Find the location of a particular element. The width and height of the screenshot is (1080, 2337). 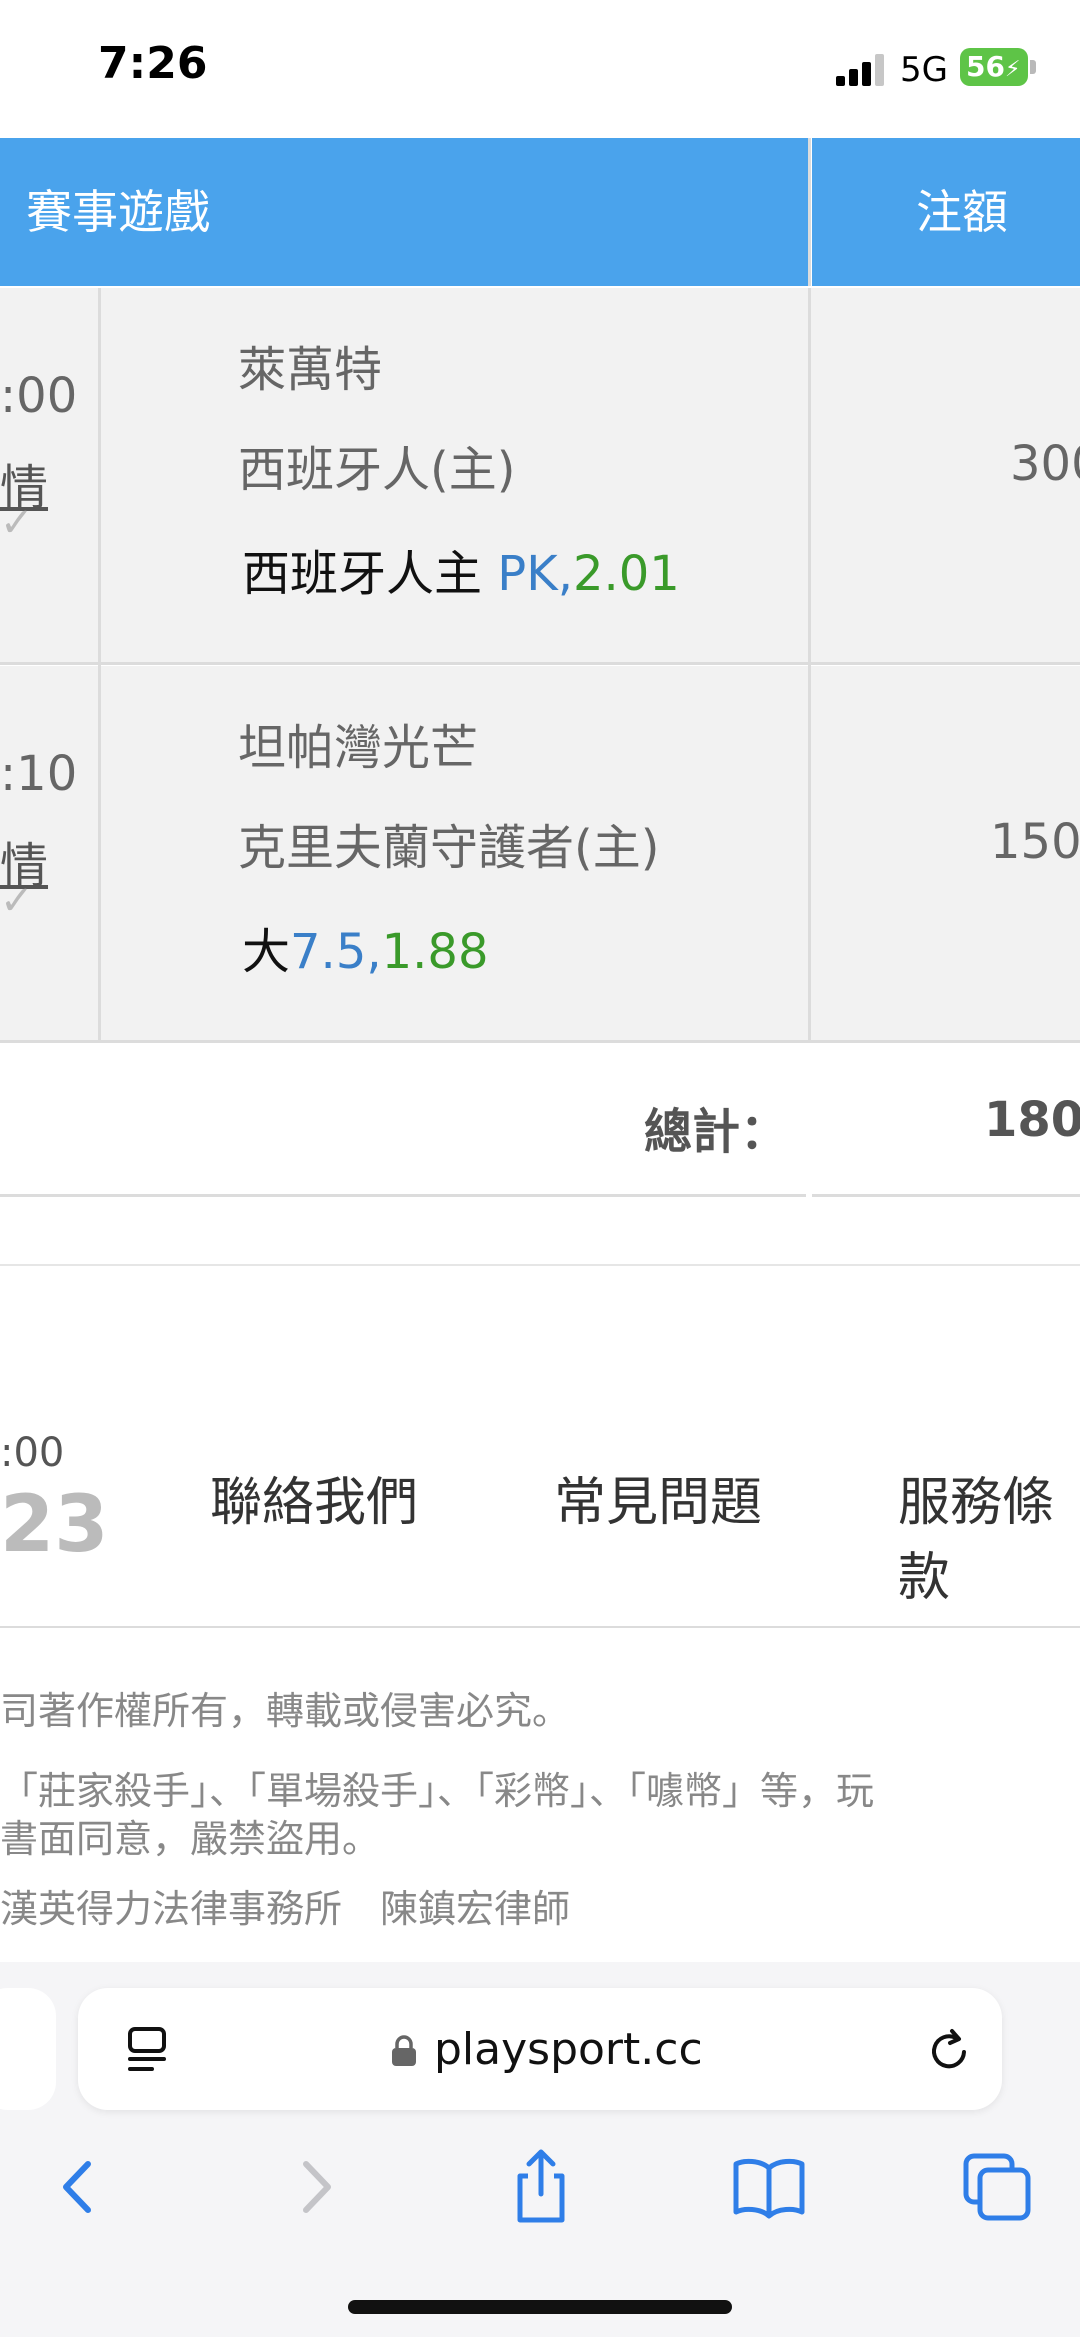

total-label: 總計： is located at coordinates (716, 1132).